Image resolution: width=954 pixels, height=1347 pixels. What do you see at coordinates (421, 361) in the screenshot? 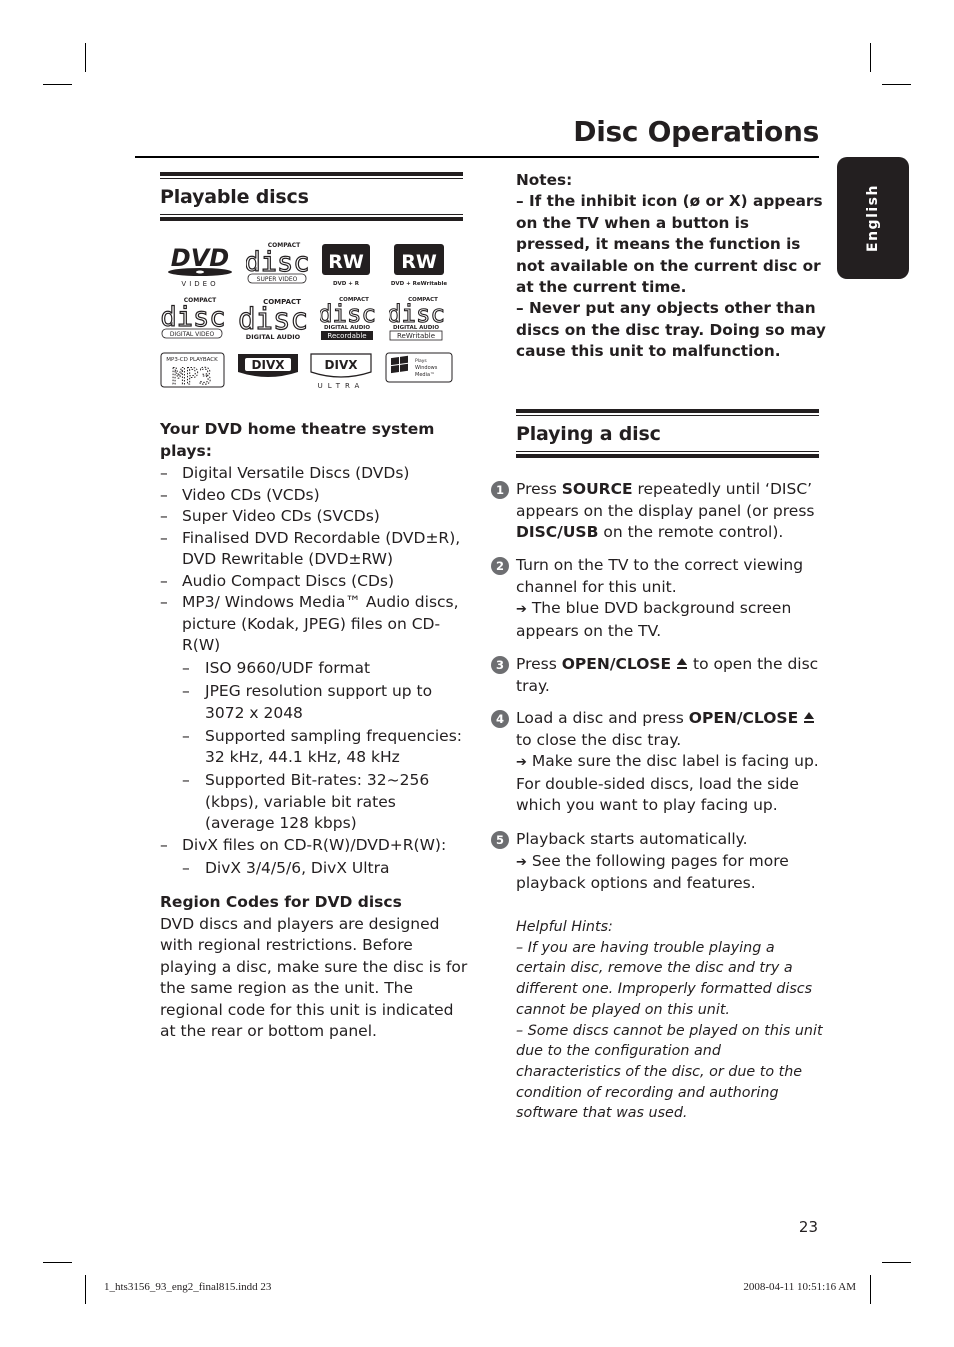
I see `svg-text: Plays` at bounding box center [421, 361].